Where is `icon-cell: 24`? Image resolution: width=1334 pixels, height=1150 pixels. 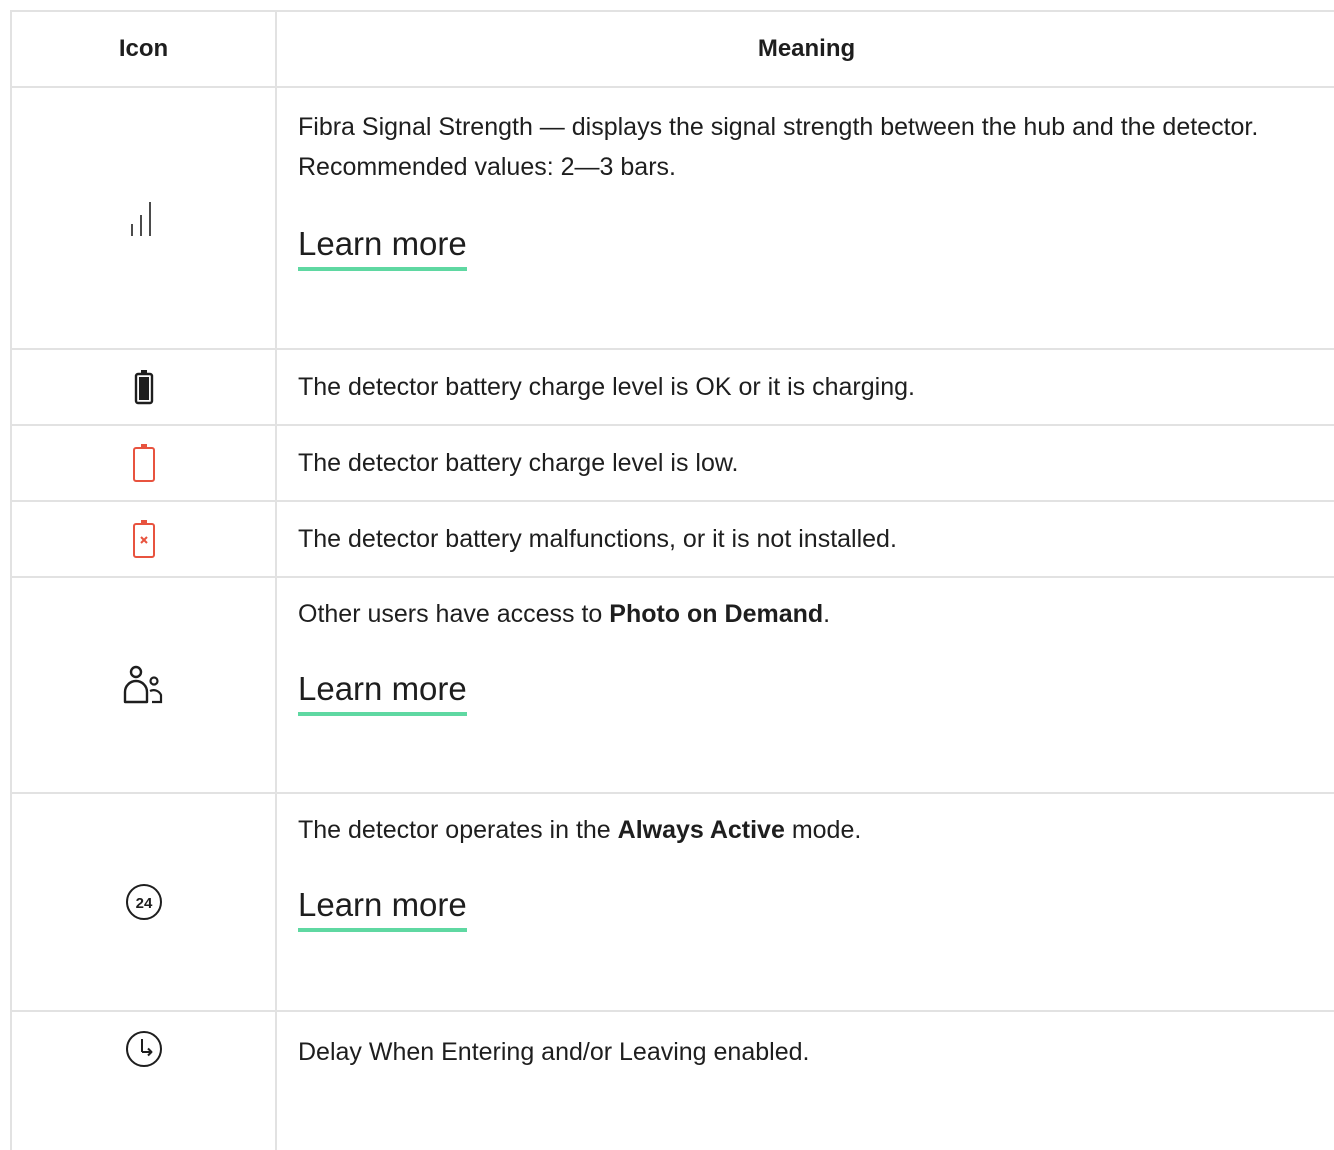
icon-cell: 24 is located at coordinates (144, 902).